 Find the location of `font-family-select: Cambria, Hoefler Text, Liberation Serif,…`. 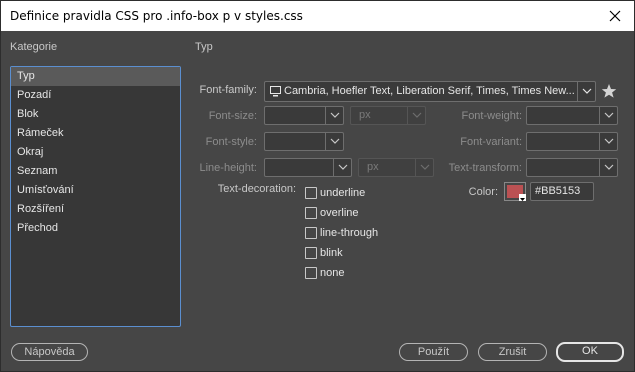

font-family-select: Cambria, Hoefler Text, Liberation Serif,… is located at coordinates (430, 91).